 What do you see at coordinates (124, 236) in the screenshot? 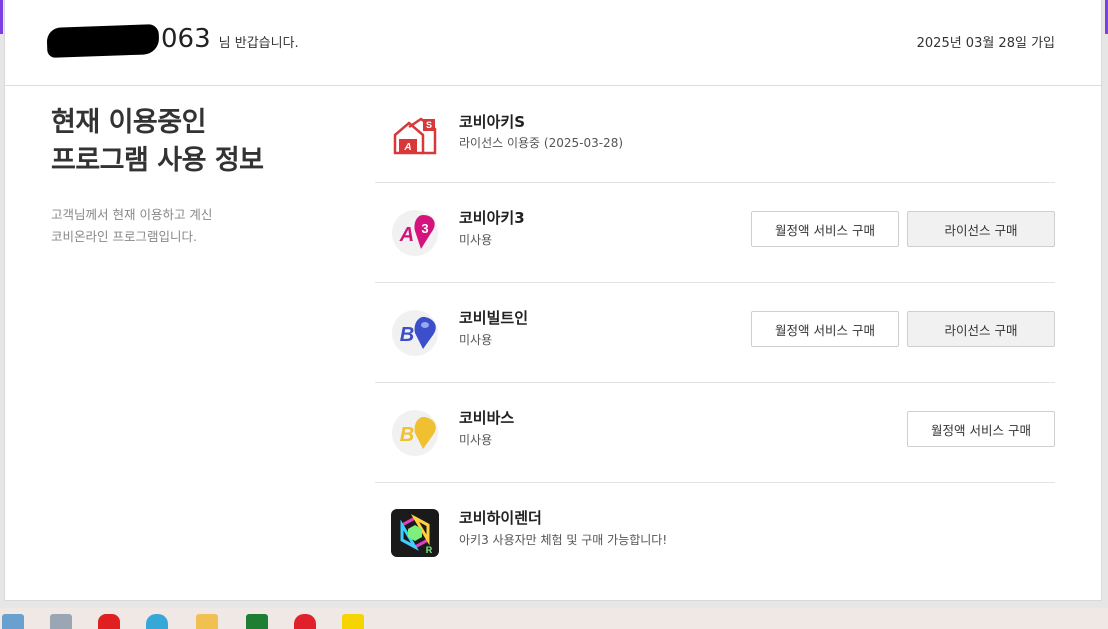
I see `description-line2: 코비온라인 프로그램입니다.` at bounding box center [124, 236].